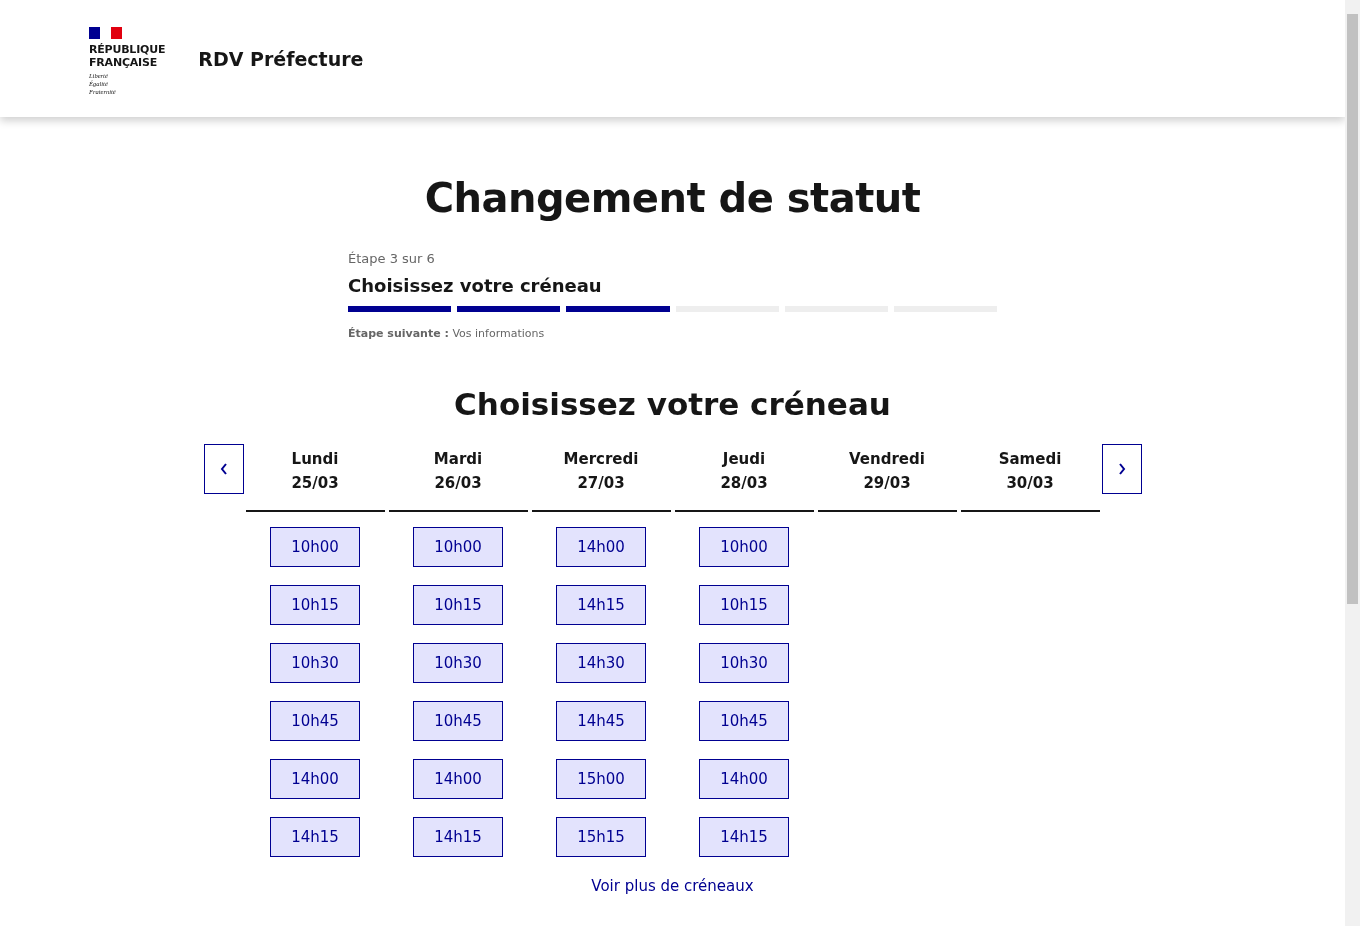  Describe the element at coordinates (601, 459) in the screenshot. I see `day-name: Mercredi` at that location.